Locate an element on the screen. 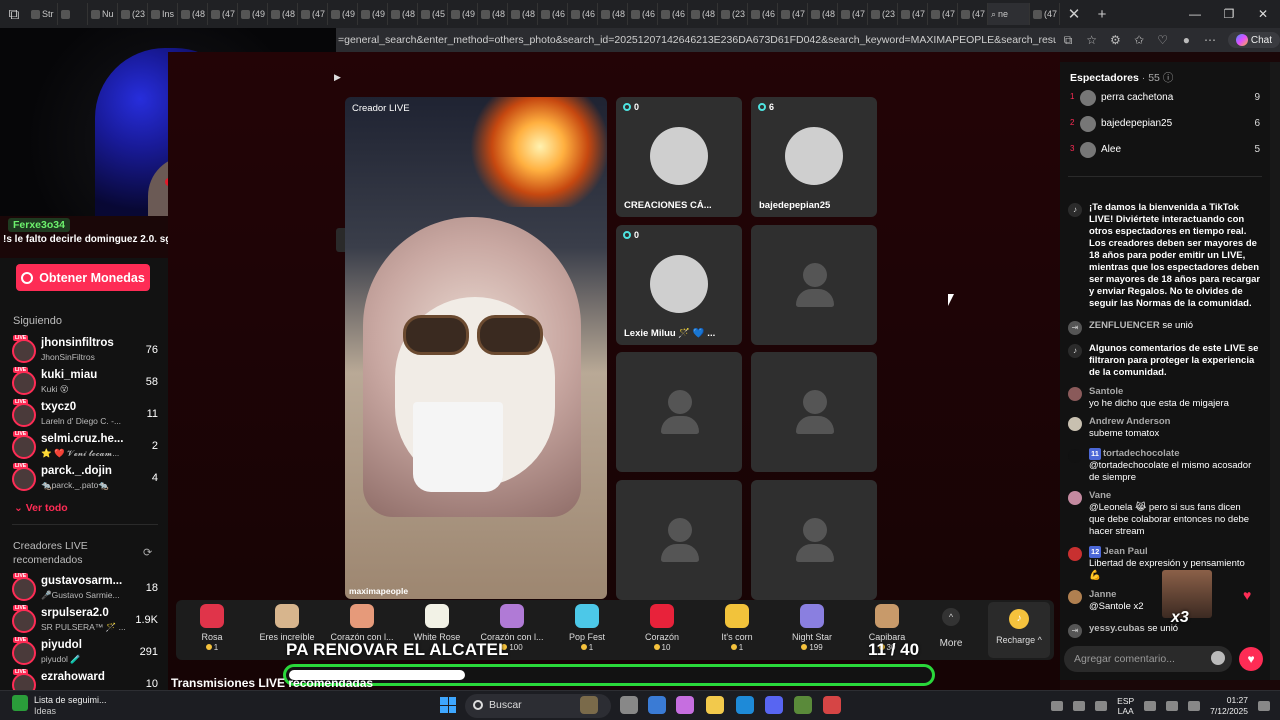 The width and height of the screenshot is (1280, 720). collapse-sidebar-icon: ▶ is located at coordinates (337, 77).